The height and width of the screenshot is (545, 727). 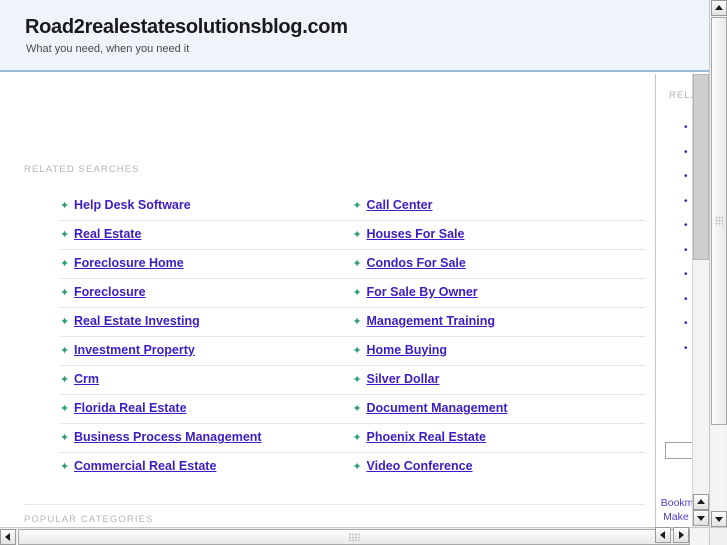 I want to click on related-search-cell: ✦ Houses For Sale, so click(x=499, y=231).